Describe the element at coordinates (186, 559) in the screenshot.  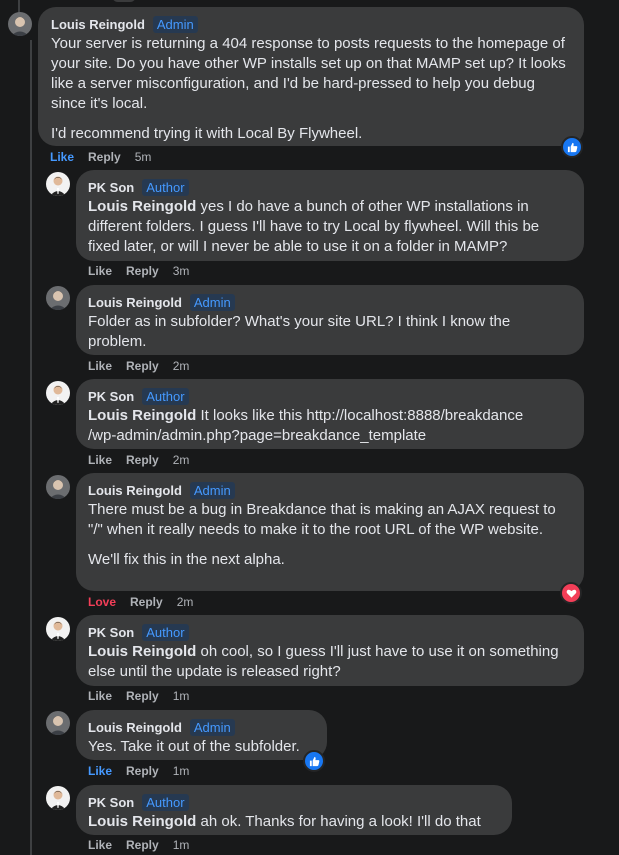
I see `comment-text: We'll fix this in the next alpha.` at that location.